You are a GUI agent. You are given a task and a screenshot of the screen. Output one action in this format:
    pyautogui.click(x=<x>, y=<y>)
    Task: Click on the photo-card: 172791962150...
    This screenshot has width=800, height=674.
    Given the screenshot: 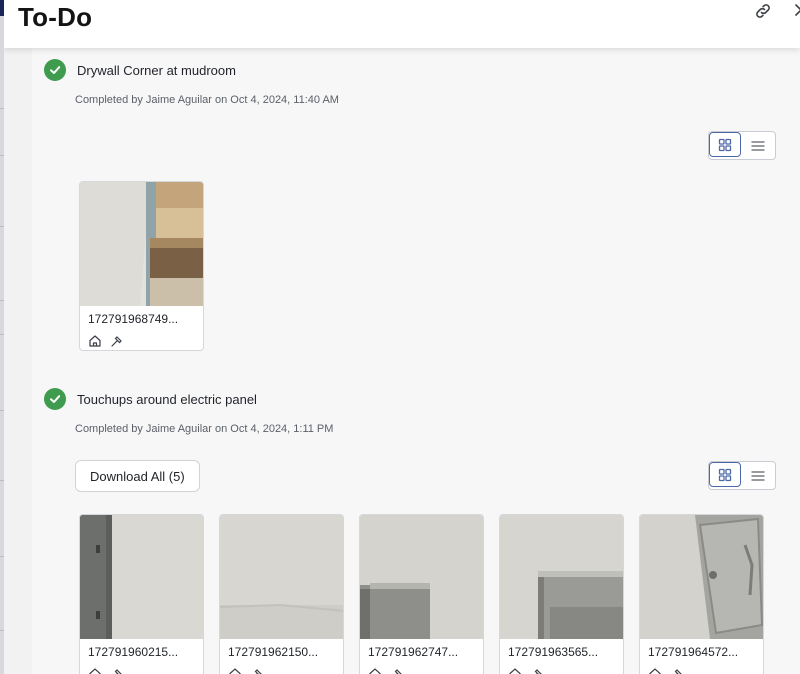 What is the action you would take?
    pyautogui.click(x=281, y=594)
    